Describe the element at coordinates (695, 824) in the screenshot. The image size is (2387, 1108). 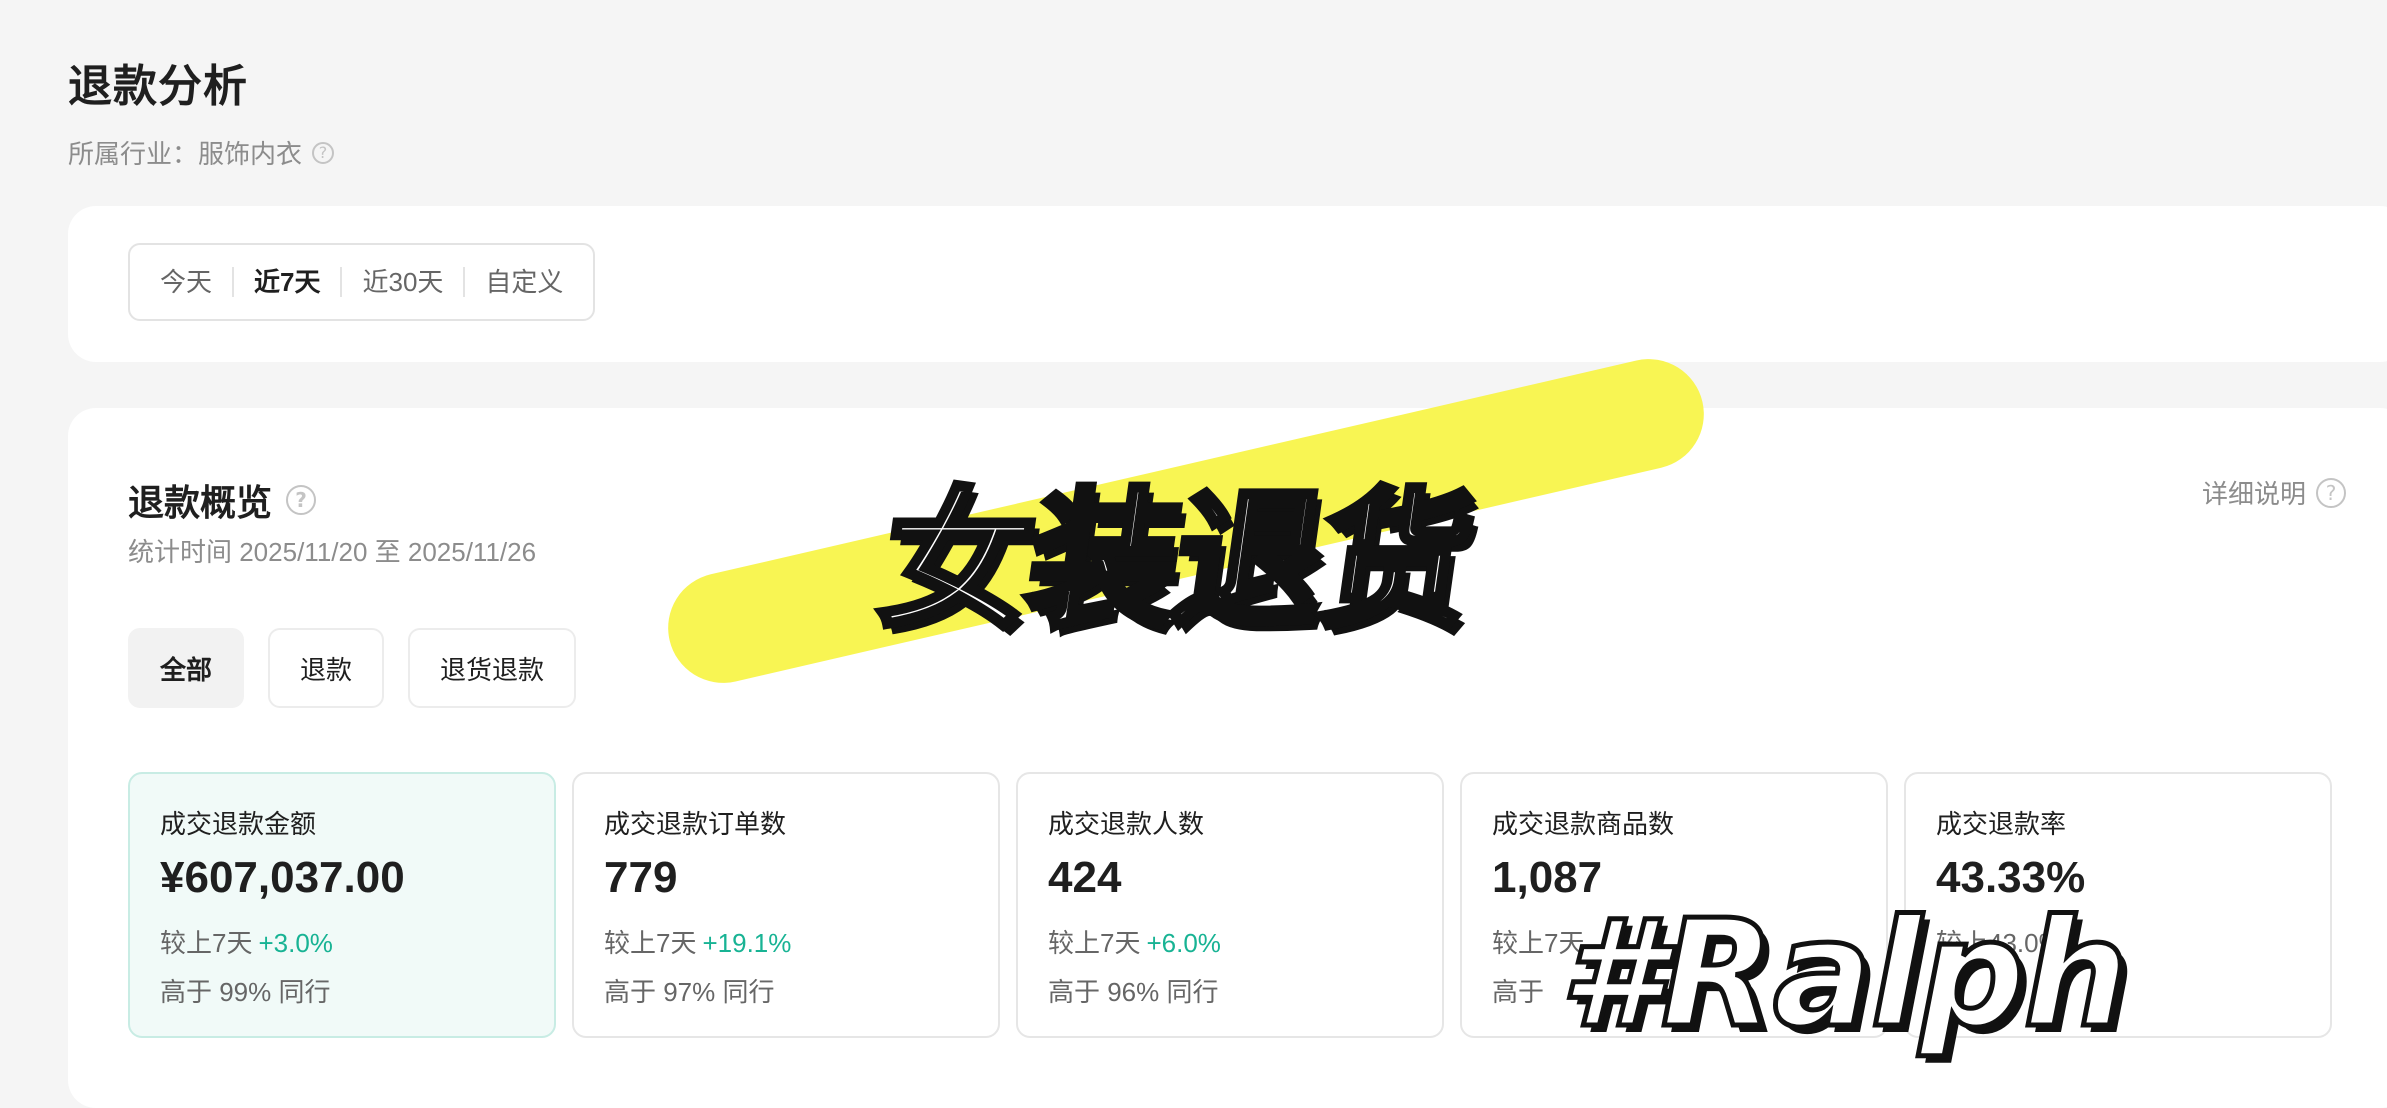
I see `metric-label: 成交退款订单数` at that location.